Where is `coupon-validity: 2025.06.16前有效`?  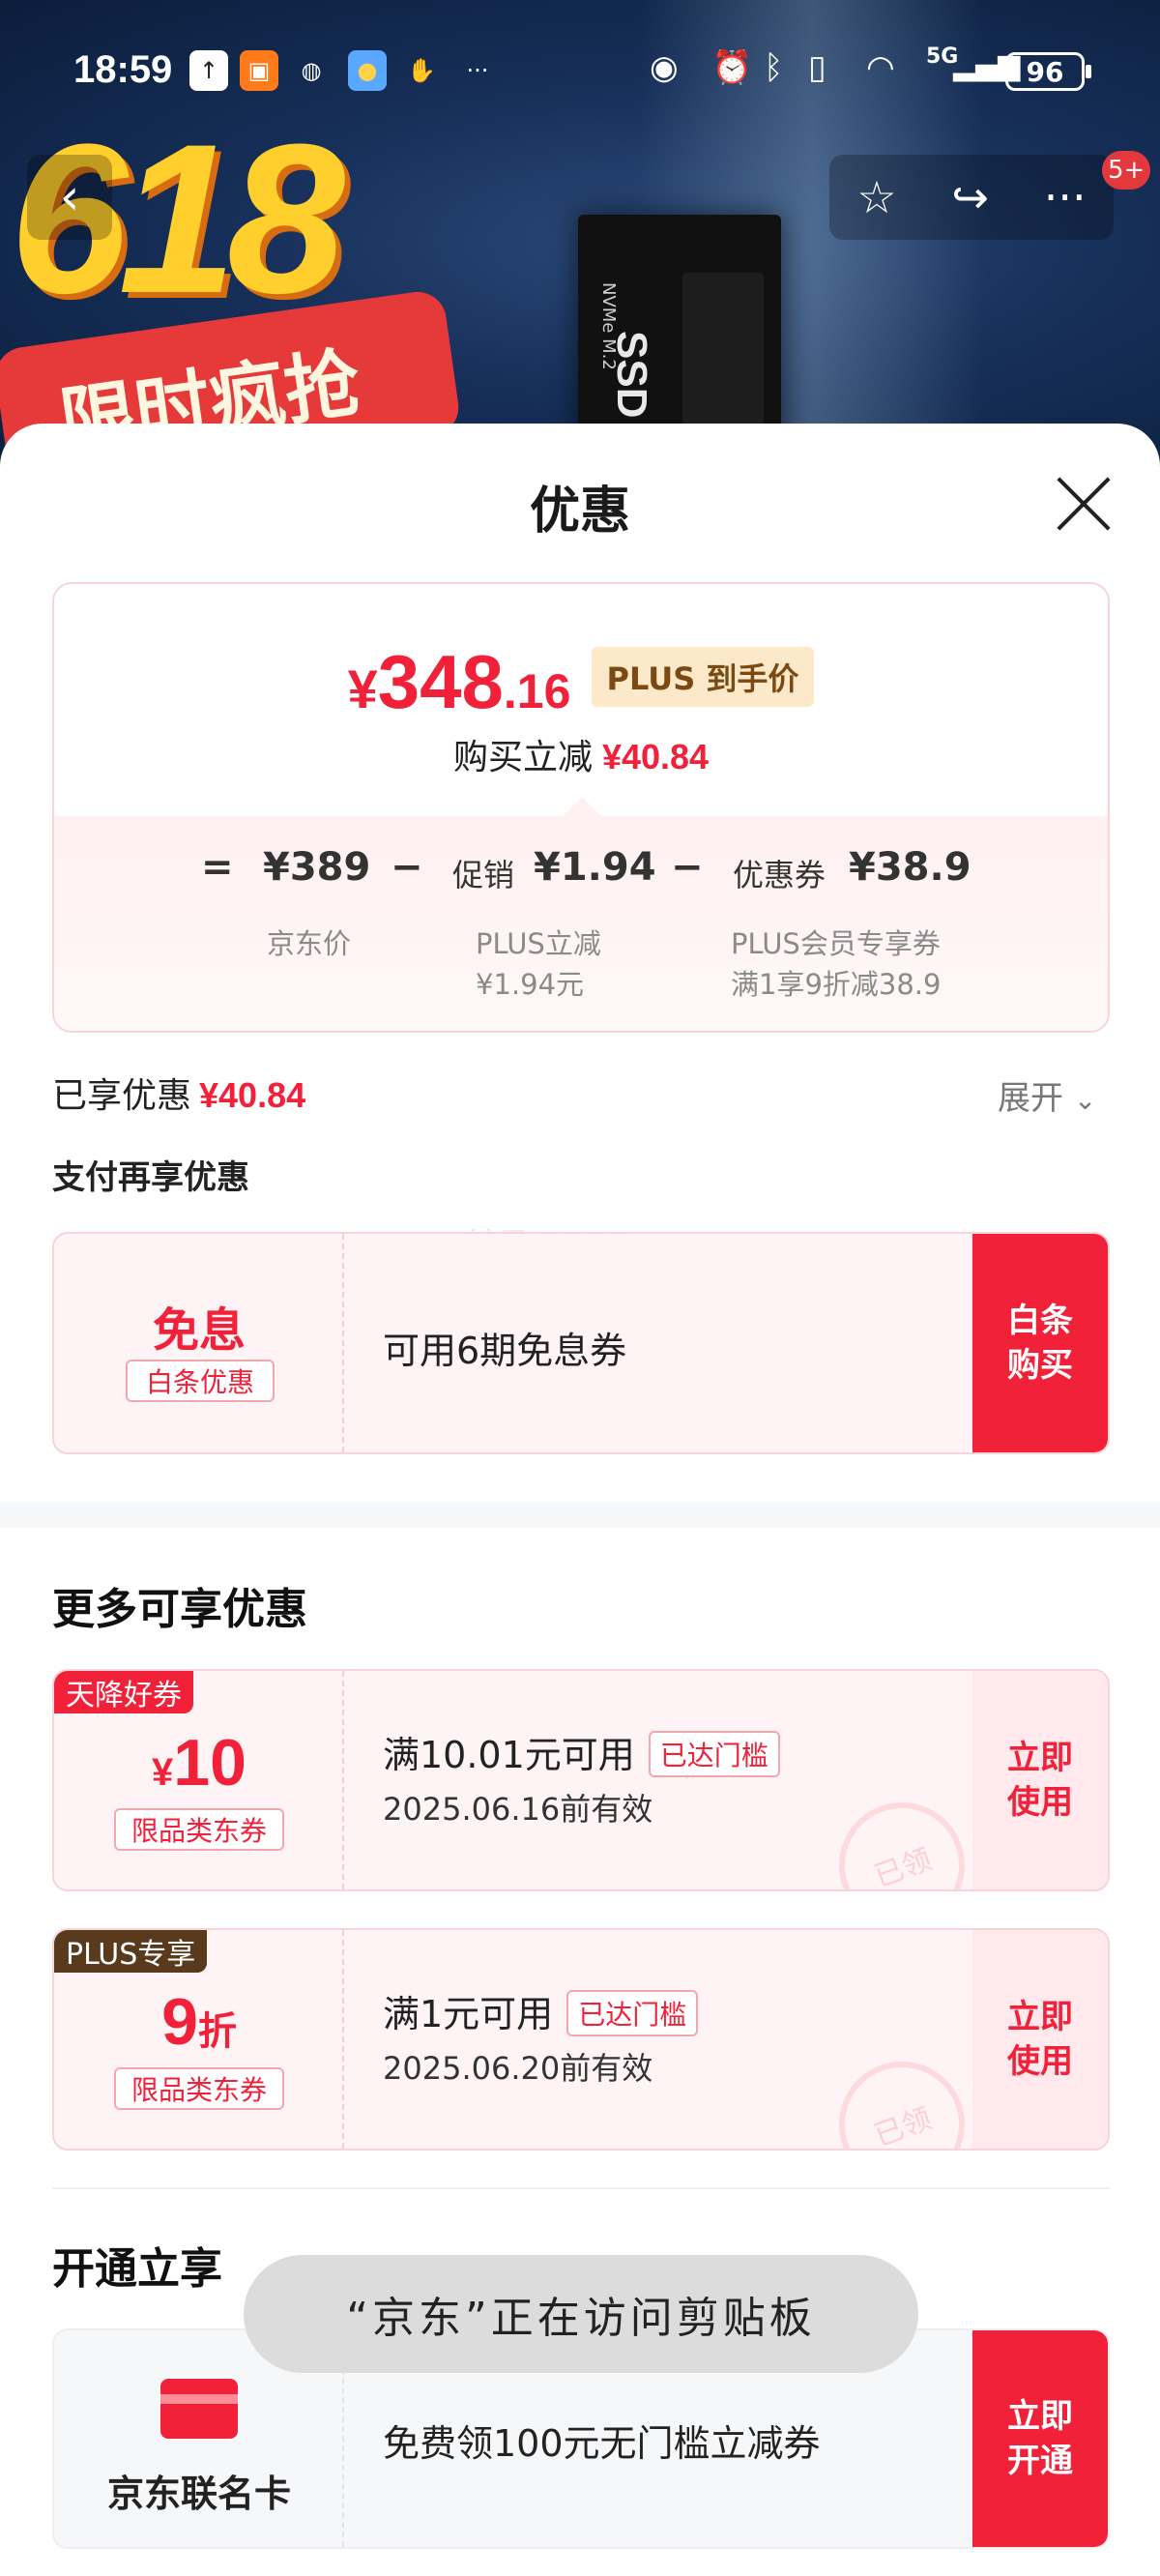
coupon-validity: 2025.06.16前有效 is located at coordinates (518, 1809).